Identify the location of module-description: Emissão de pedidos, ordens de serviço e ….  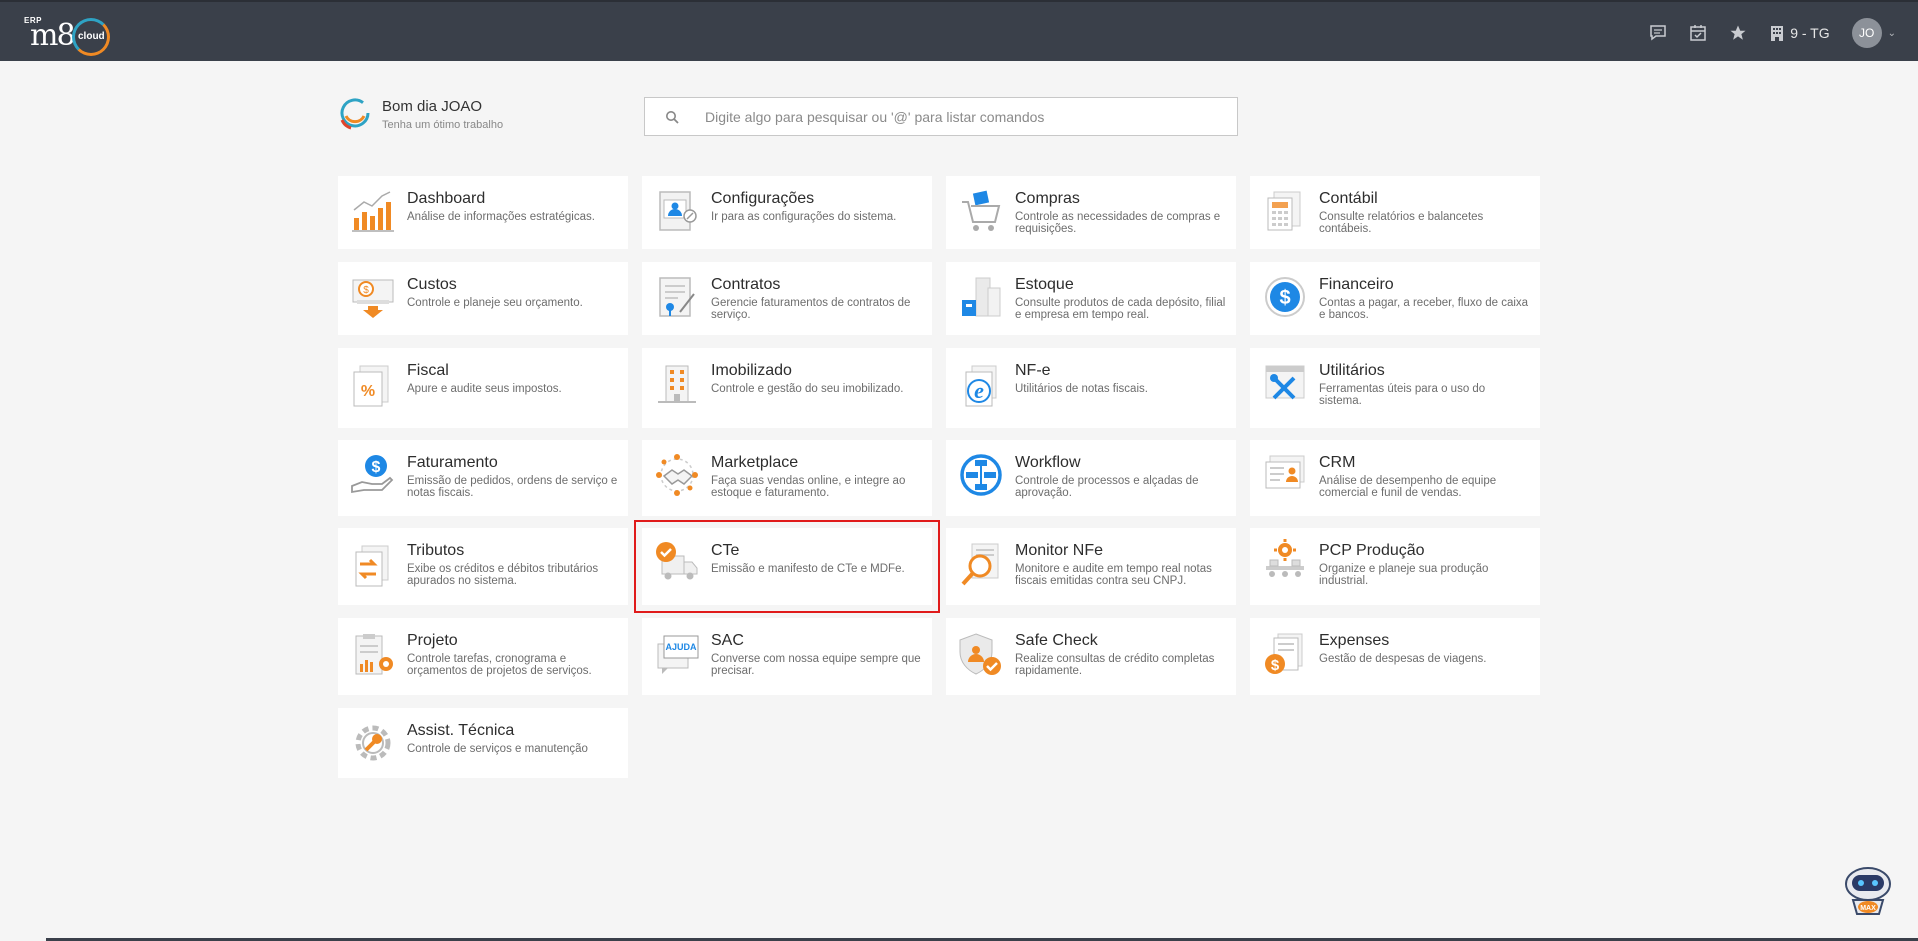
(512, 487).